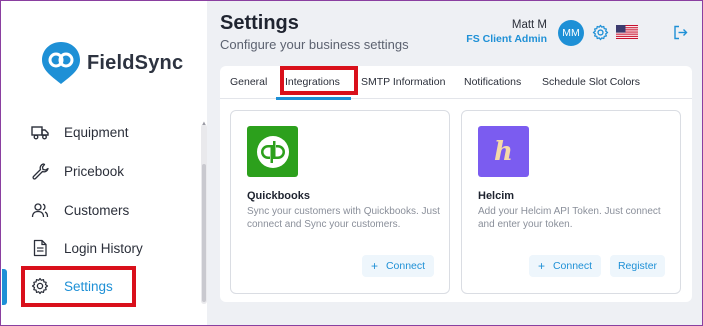 This screenshot has height=326, width=703. What do you see at coordinates (313, 98) in the screenshot?
I see `active-tab-underline` at bounding box center [313, 98].